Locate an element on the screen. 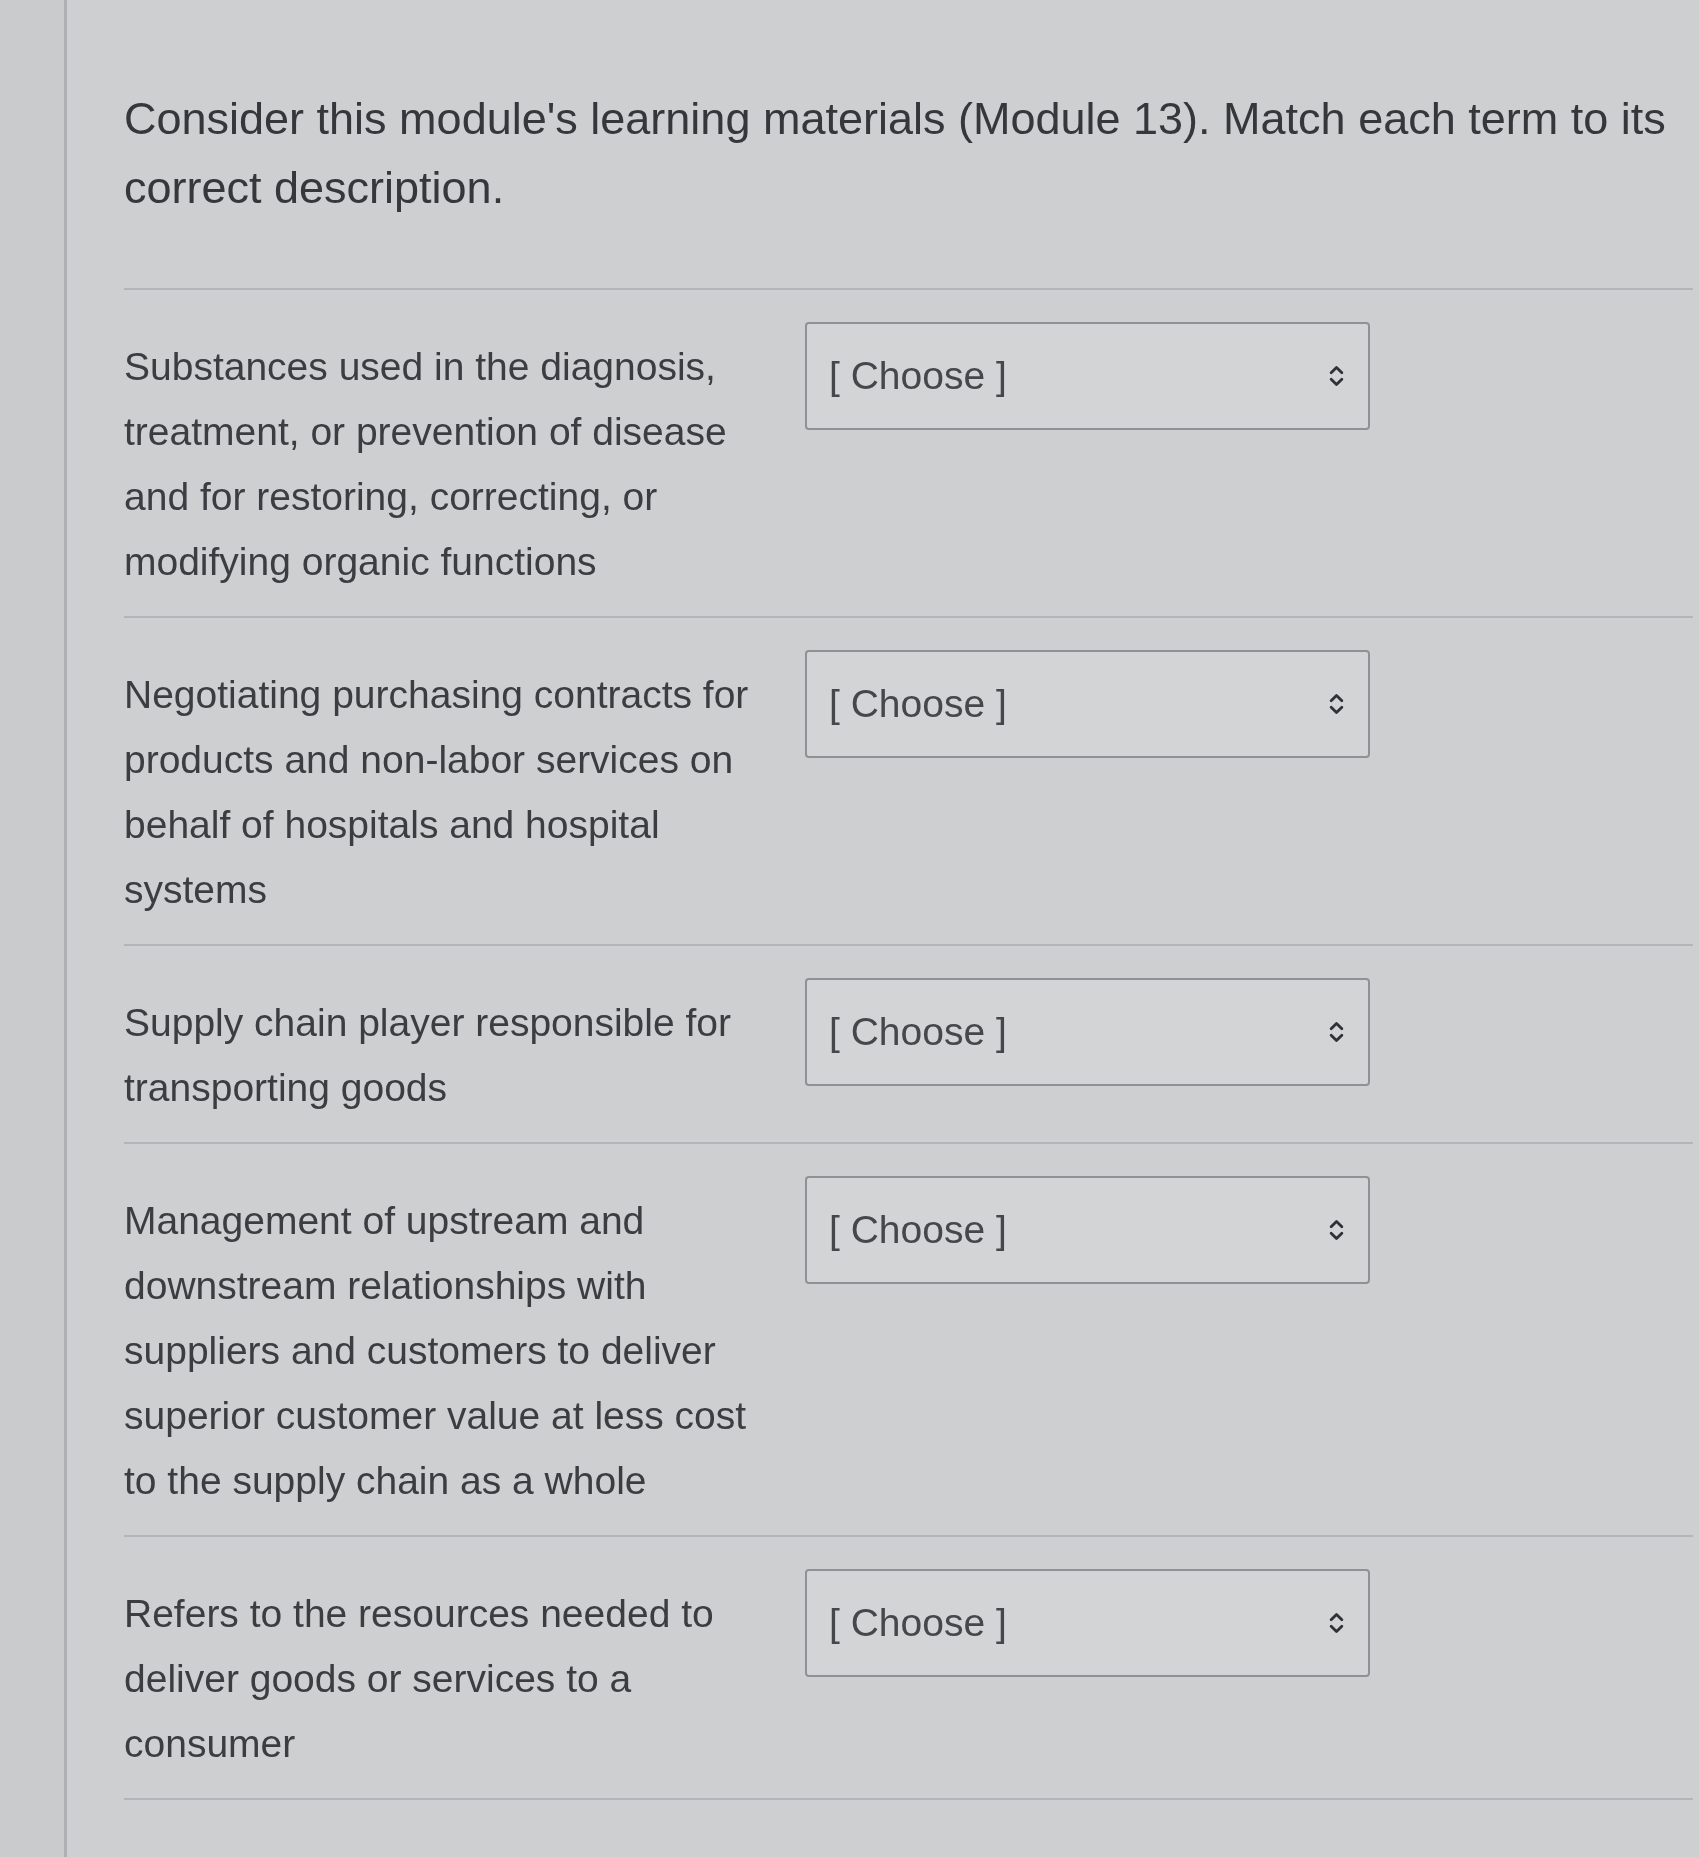 The width and height of the screenshot is (1699, 1857). term-description: Management of upstream and downstream relationships with suppliers and customers to deliver superior customer value at less cost to the supply chain as a whole is located at coordinates (436, 1351).